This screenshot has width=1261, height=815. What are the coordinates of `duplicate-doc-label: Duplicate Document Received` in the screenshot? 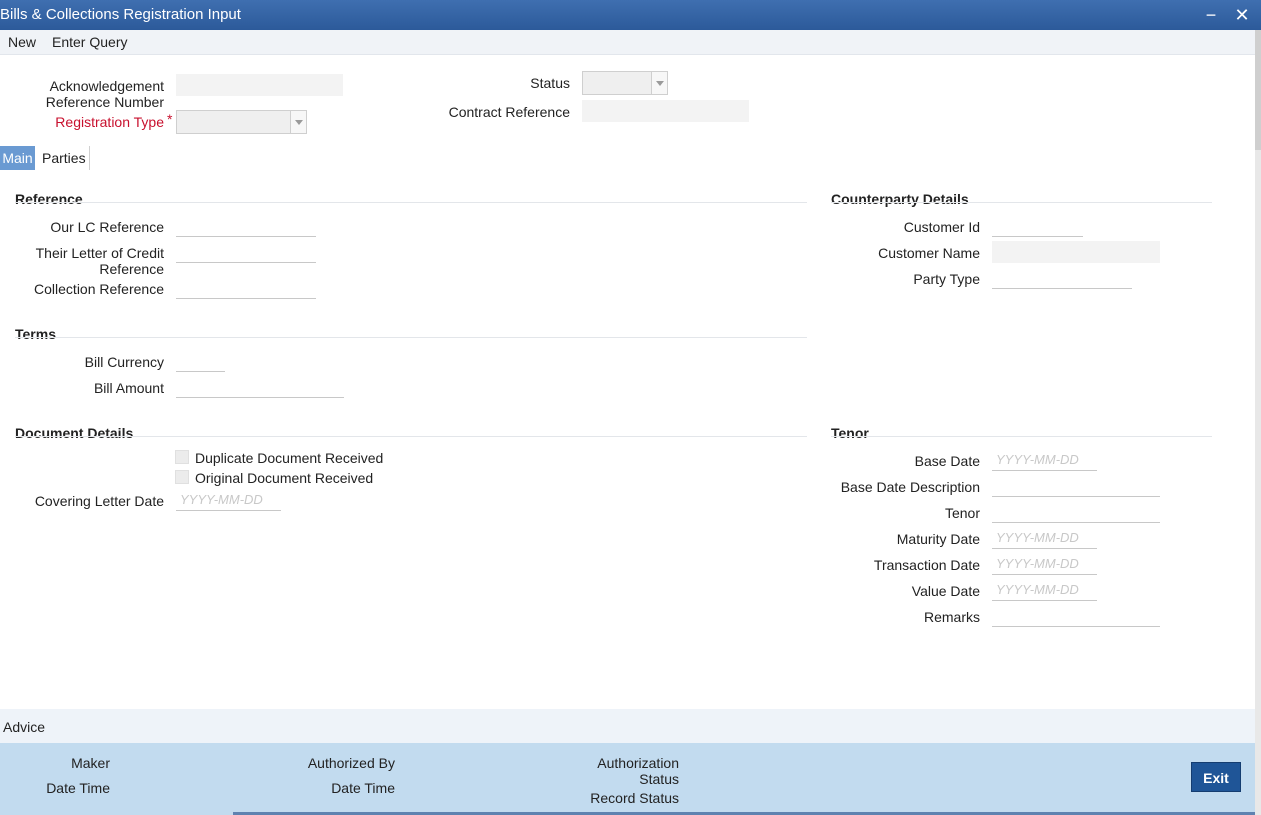 It's located at (289, 458).